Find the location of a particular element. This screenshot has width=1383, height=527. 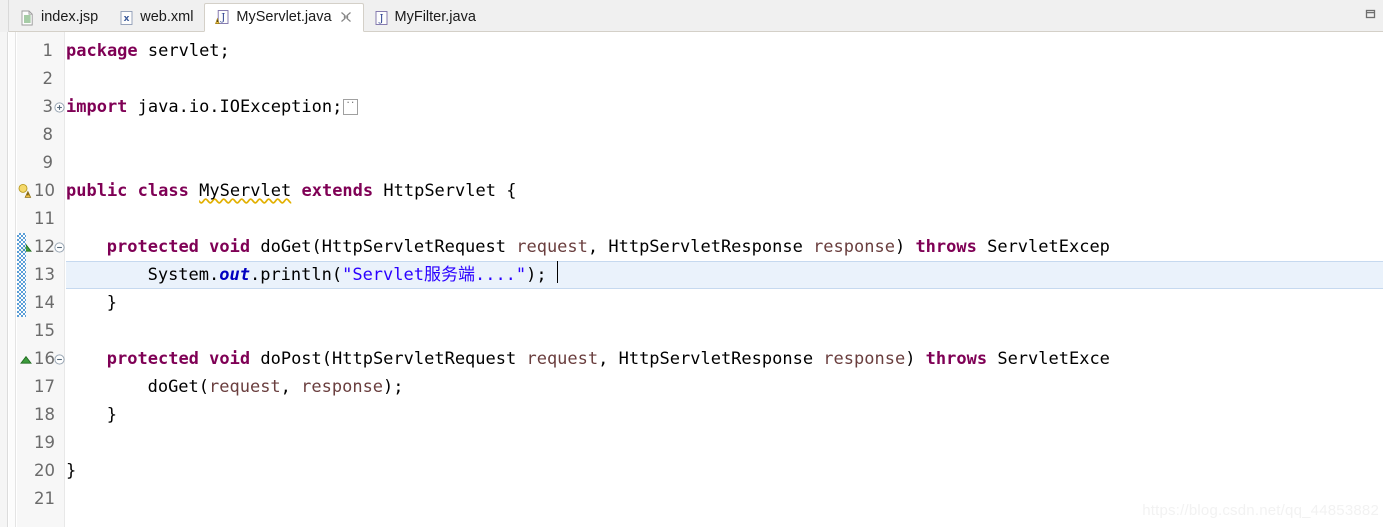

editor-left-ruler is located at coordinates (4, 279).